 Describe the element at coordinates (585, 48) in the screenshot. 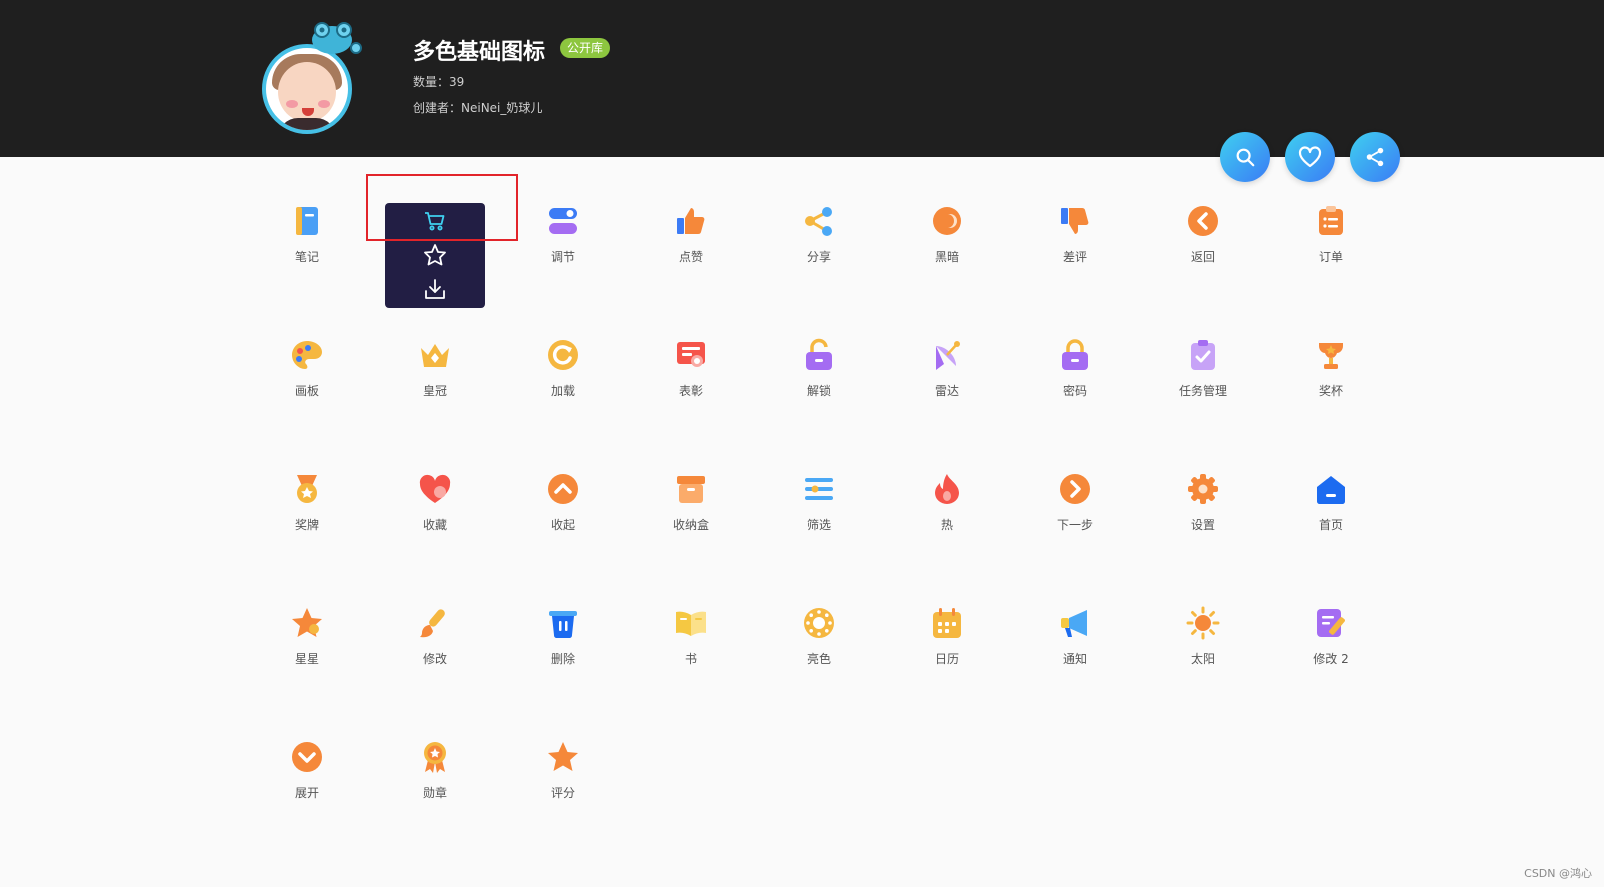

I see `public-library-badge: 公开库` at that location.